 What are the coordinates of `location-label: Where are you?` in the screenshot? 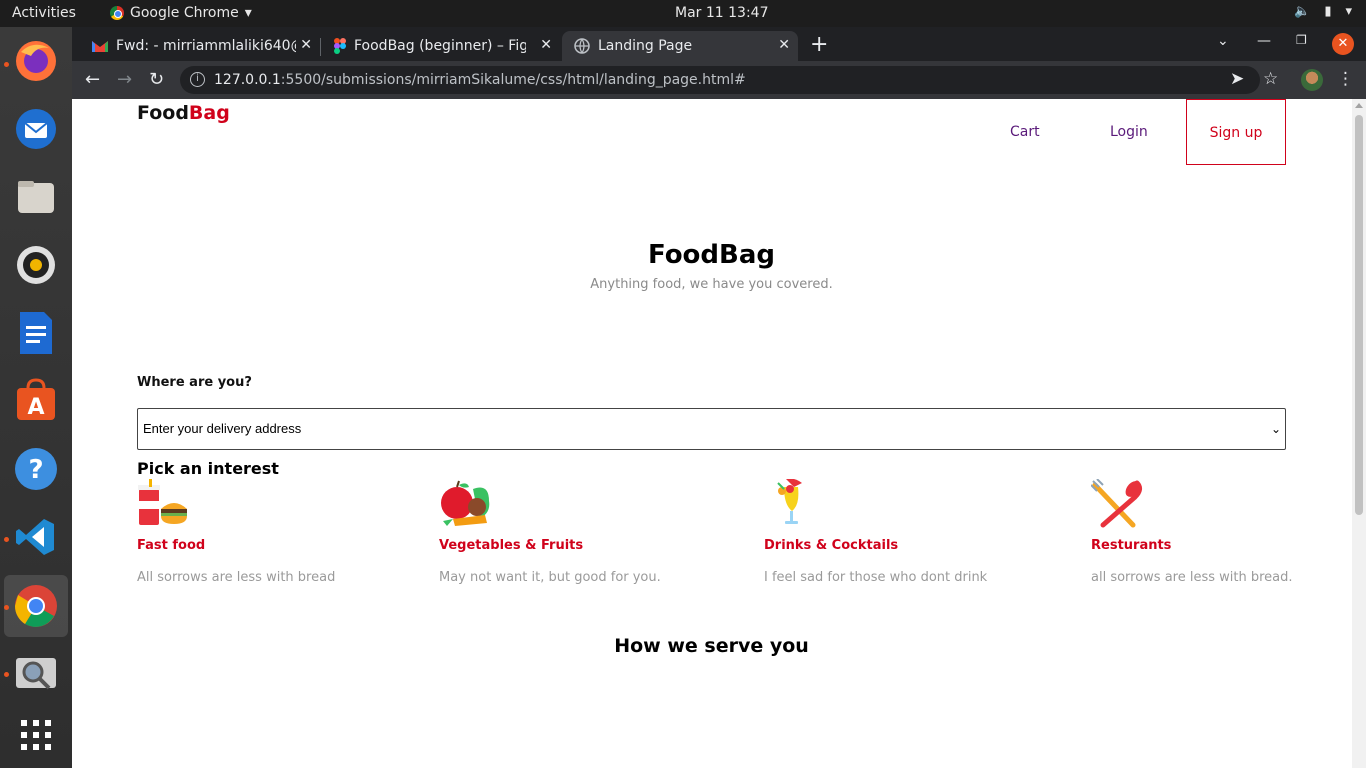 It's located at (194, 382).